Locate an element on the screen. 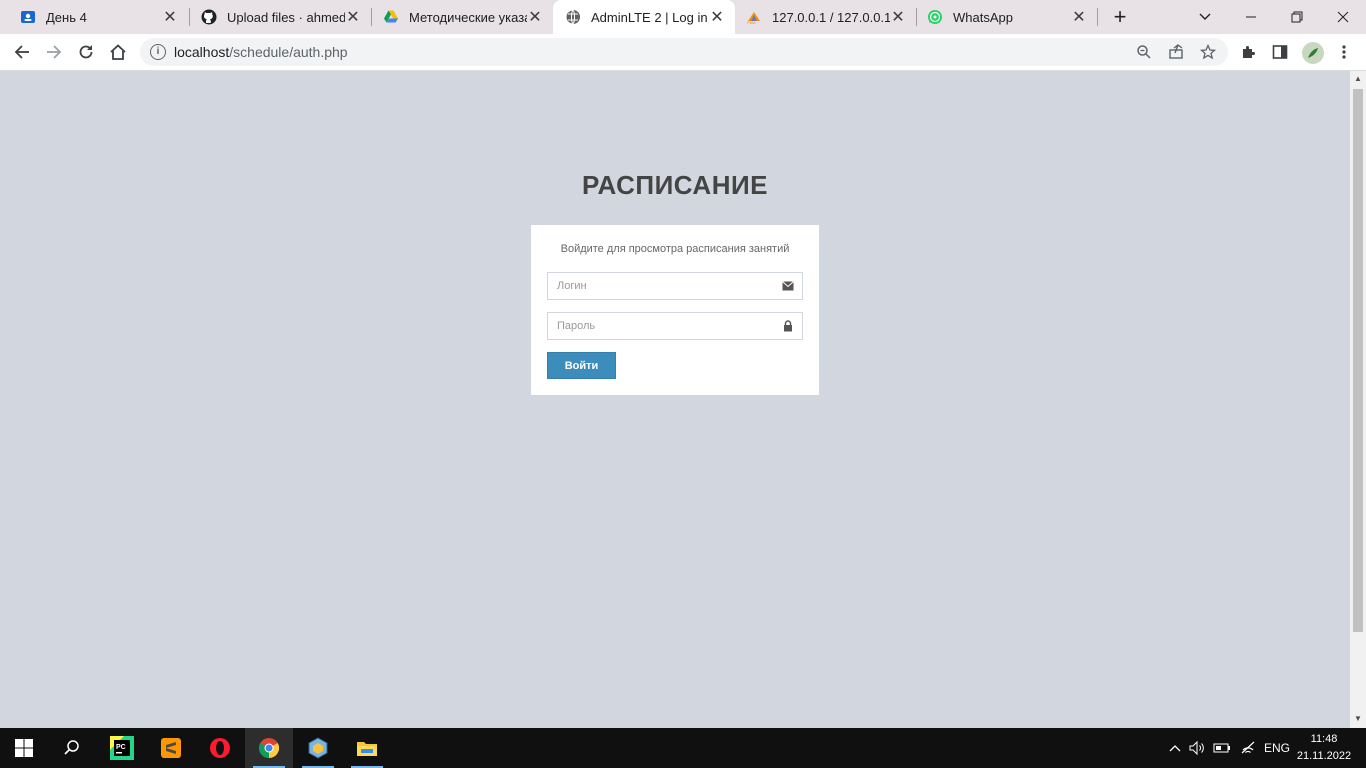 Image resolution: width=1366 pixels, height=768 pixels. wifi-icon is located at coordinates (1248, 748).